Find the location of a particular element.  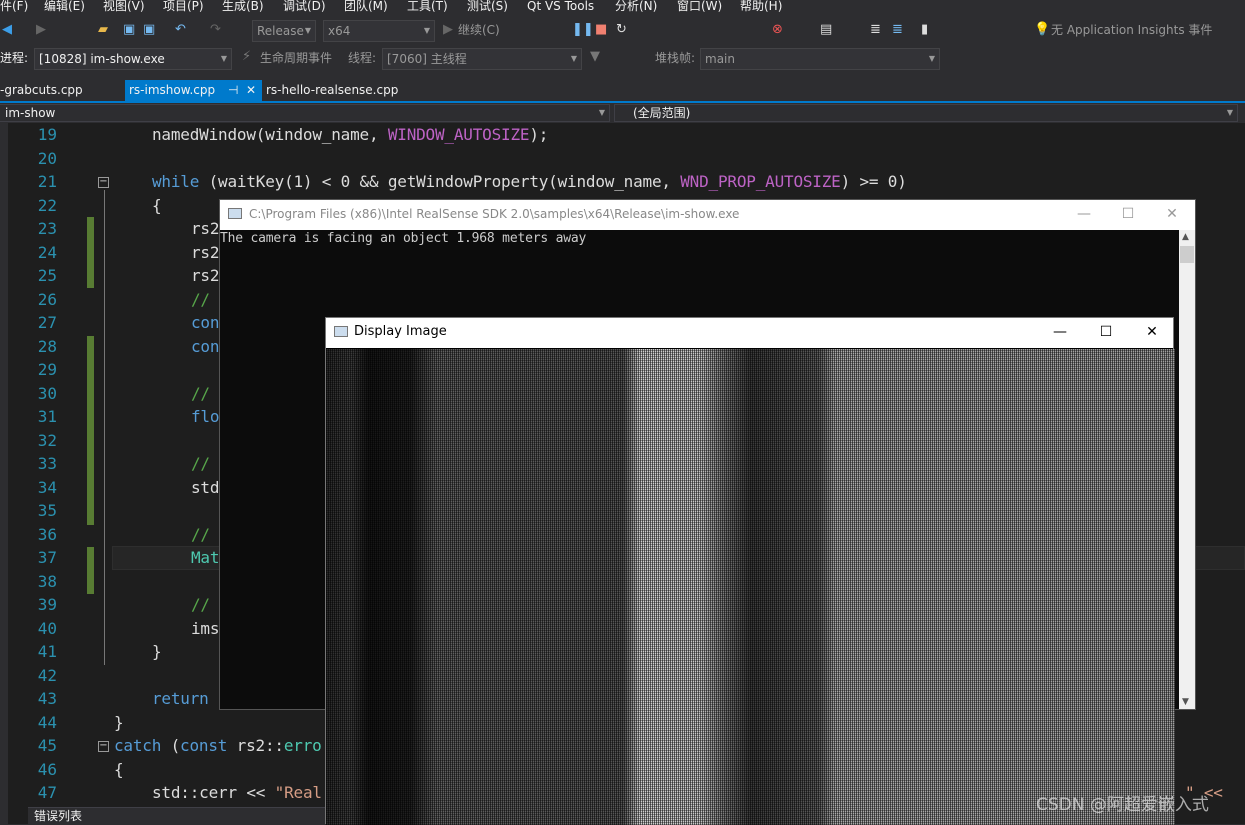

code-line-25: rs2 is located at coordinates (205, 275).